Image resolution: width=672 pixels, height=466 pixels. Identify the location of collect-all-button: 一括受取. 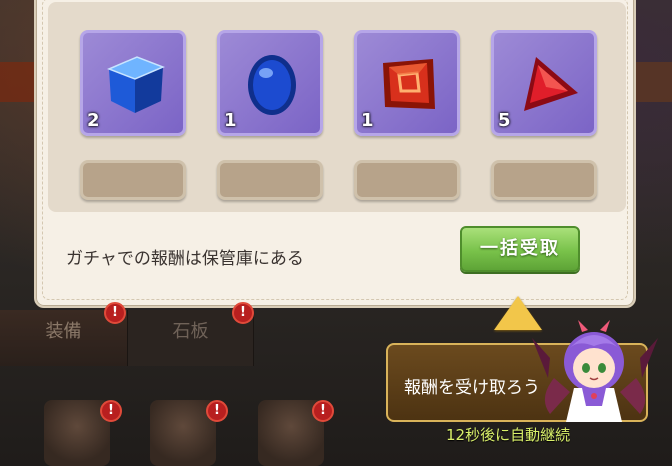
(520, 249).